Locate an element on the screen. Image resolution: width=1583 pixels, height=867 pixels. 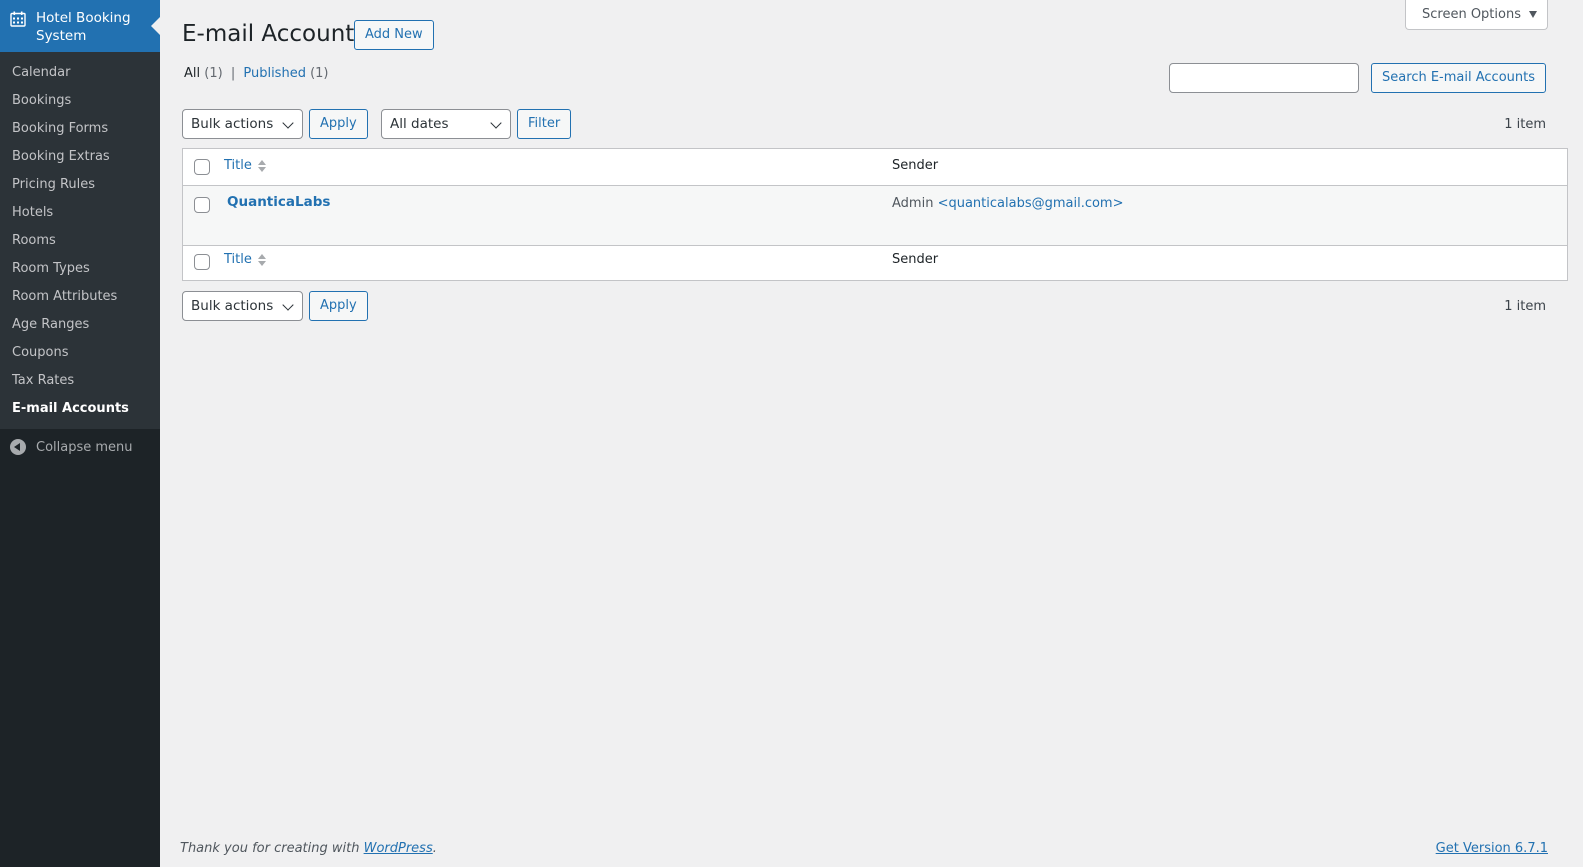
select-all-checkbox is located at coordinates (202, 167).